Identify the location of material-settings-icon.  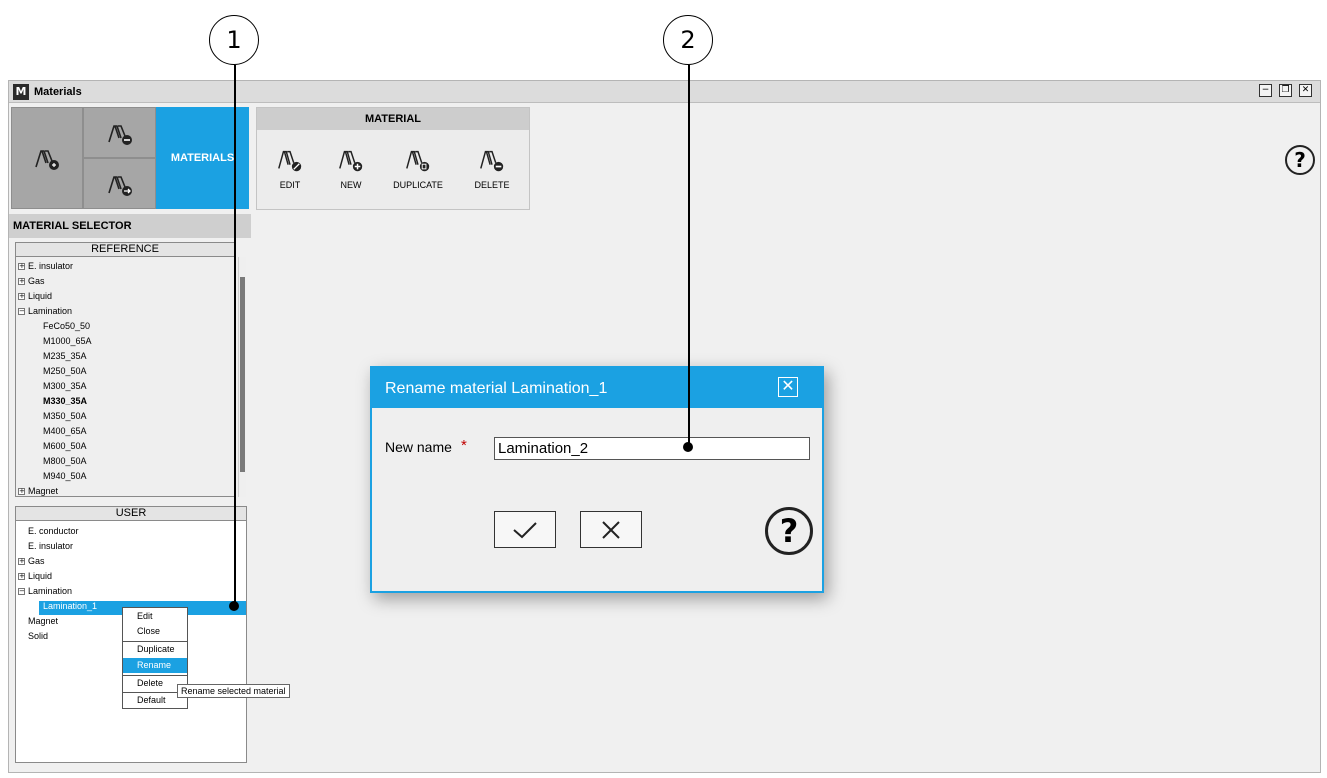
(47, 160).